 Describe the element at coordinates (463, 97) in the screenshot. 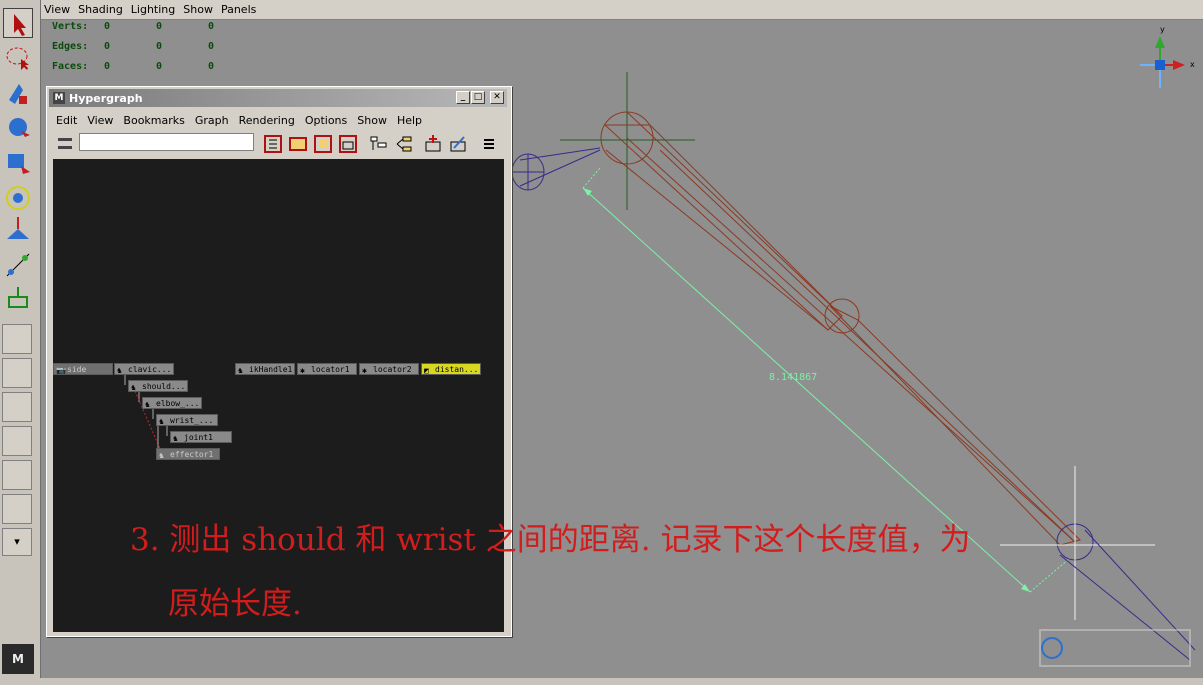

I see `minimize-button: _` at that location.